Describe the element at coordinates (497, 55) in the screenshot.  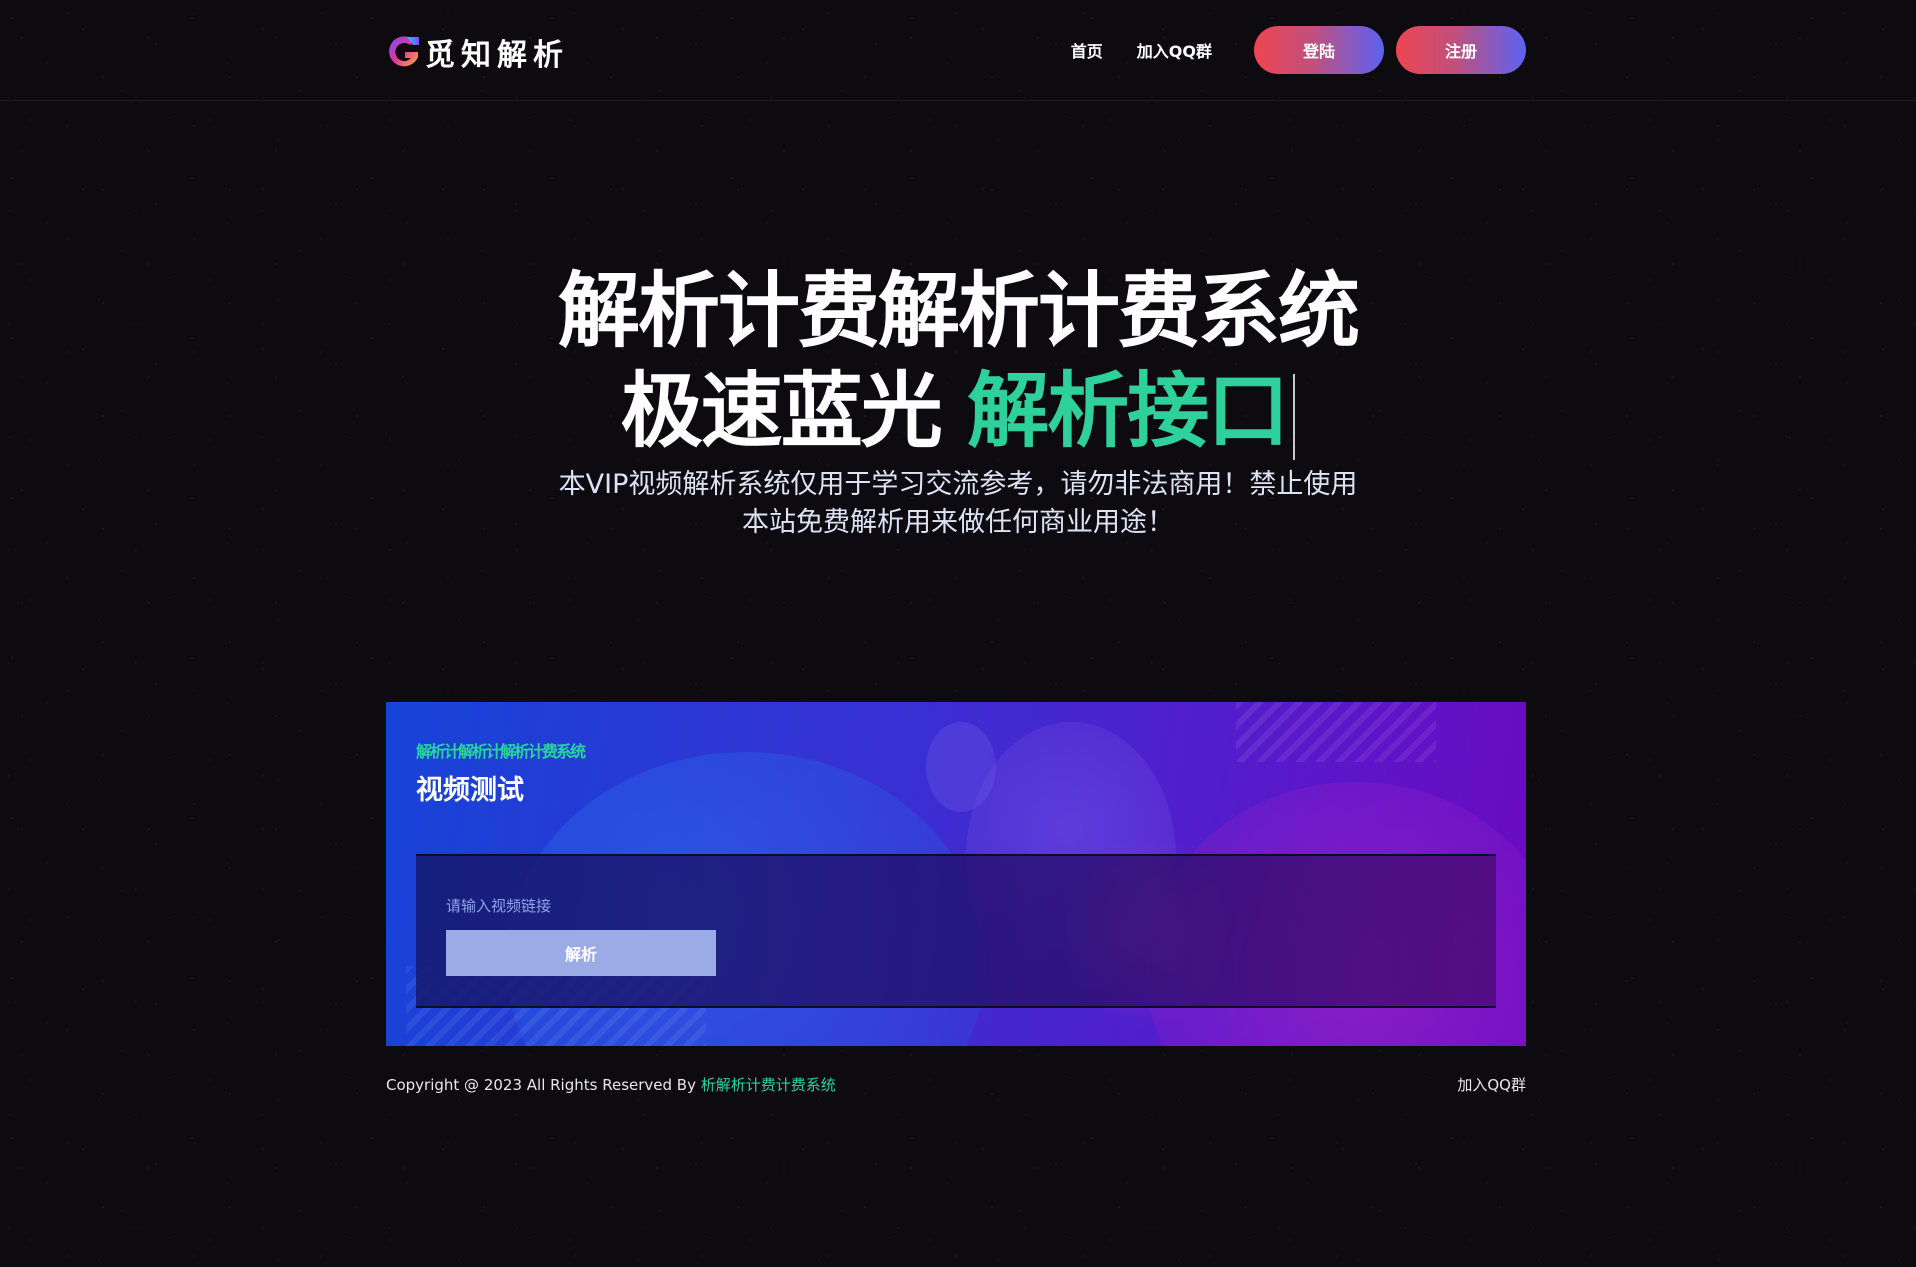
I see `logo-text: 觅知解析` at that location.